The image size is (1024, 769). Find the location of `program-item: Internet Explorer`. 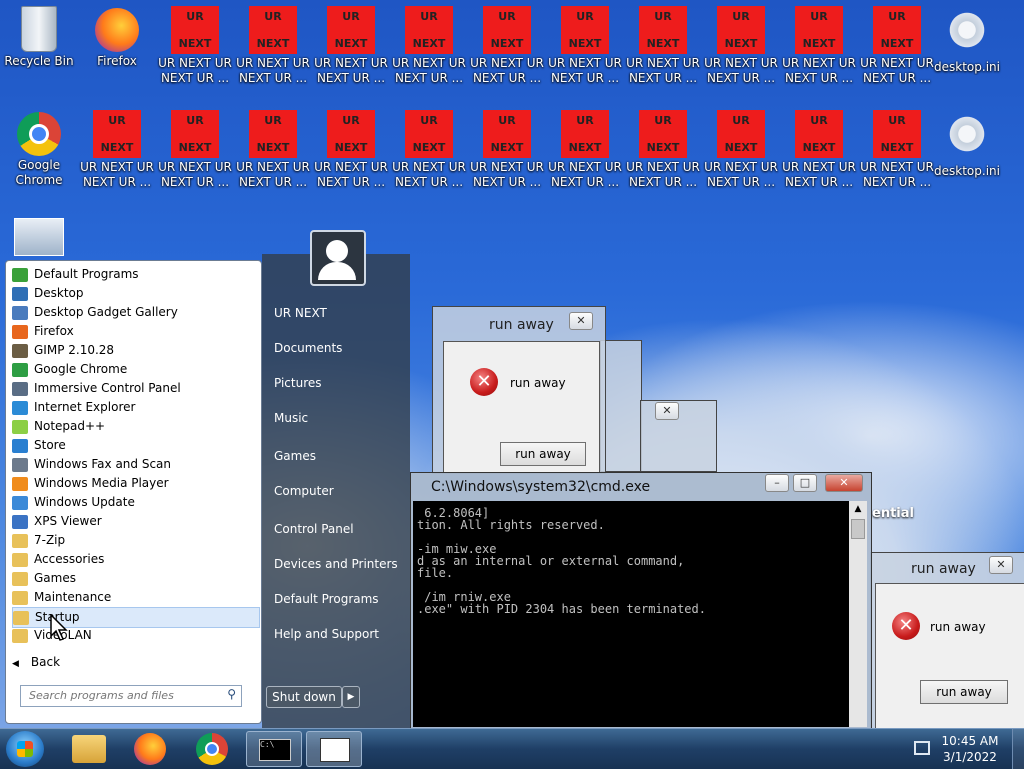

program-item: Internet Explorer is located at coordinates (135, 407).